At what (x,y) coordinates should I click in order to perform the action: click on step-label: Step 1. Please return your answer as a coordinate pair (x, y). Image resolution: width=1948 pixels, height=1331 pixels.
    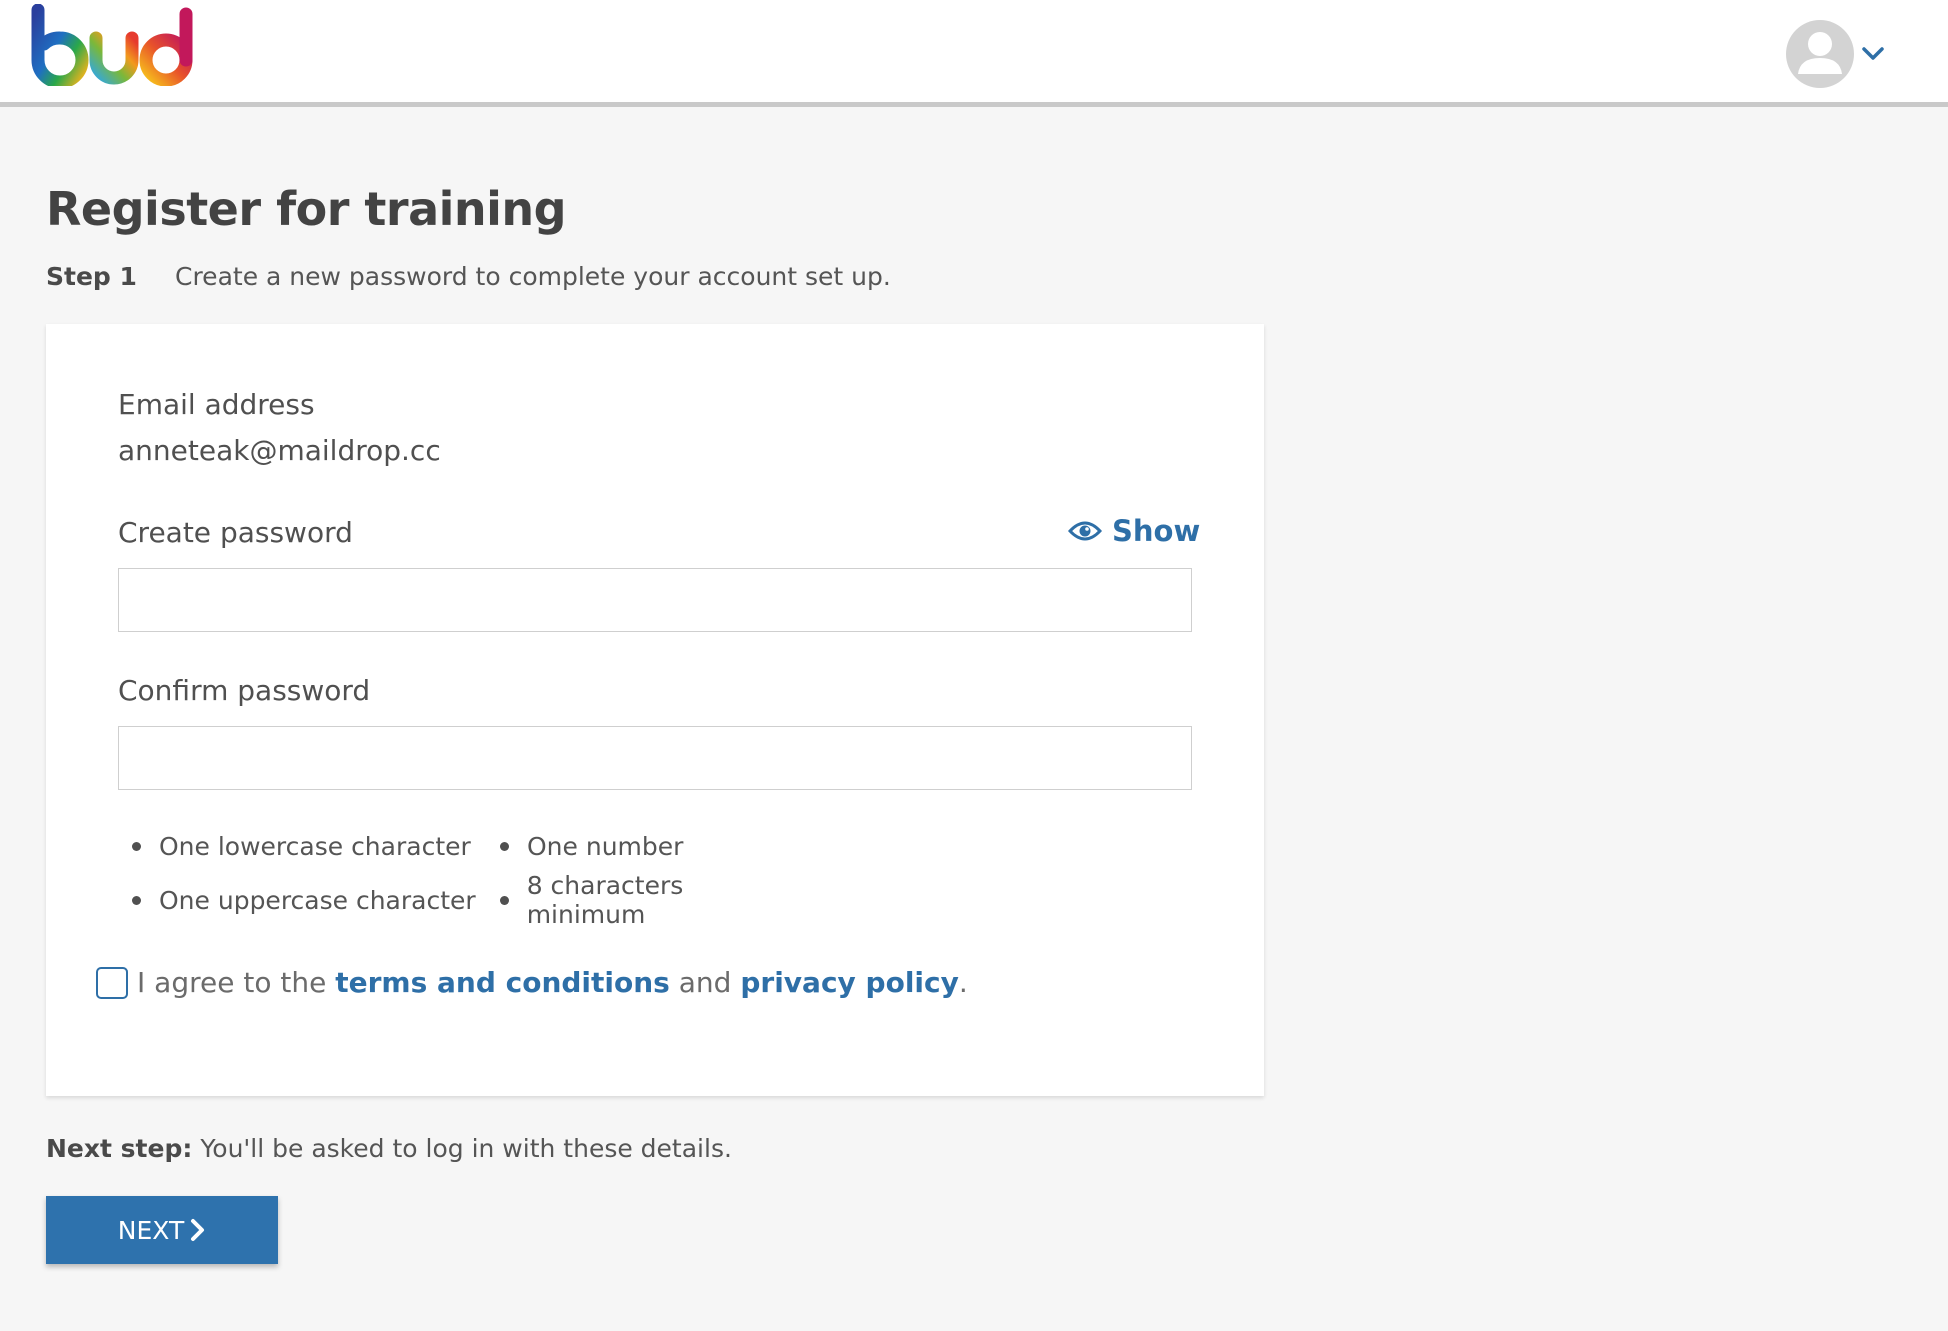
    Looking at the image, I should click on (91, 276).